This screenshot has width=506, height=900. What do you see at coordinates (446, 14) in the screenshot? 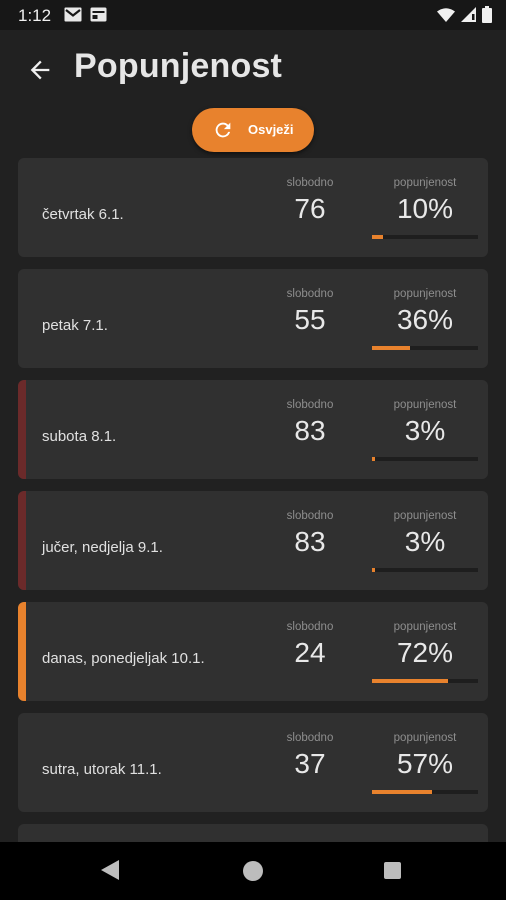
I see `wifi-icon` at bounding box center [446, 14].